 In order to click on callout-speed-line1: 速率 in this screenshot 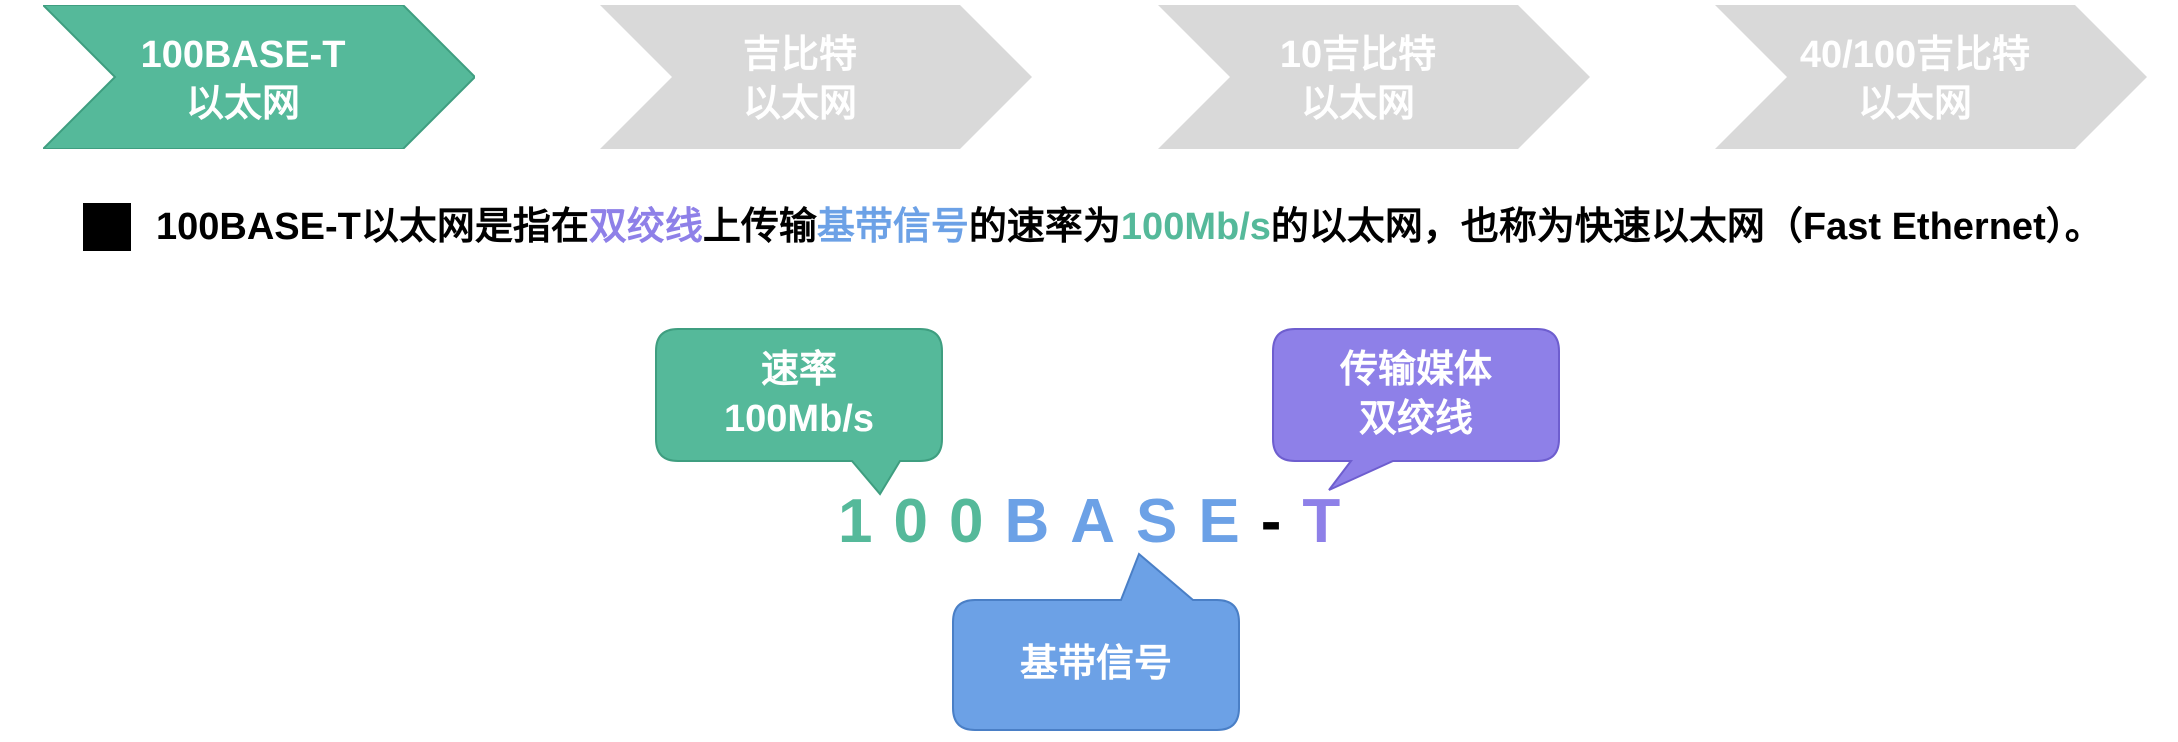, I will do `click(798, 370)`.